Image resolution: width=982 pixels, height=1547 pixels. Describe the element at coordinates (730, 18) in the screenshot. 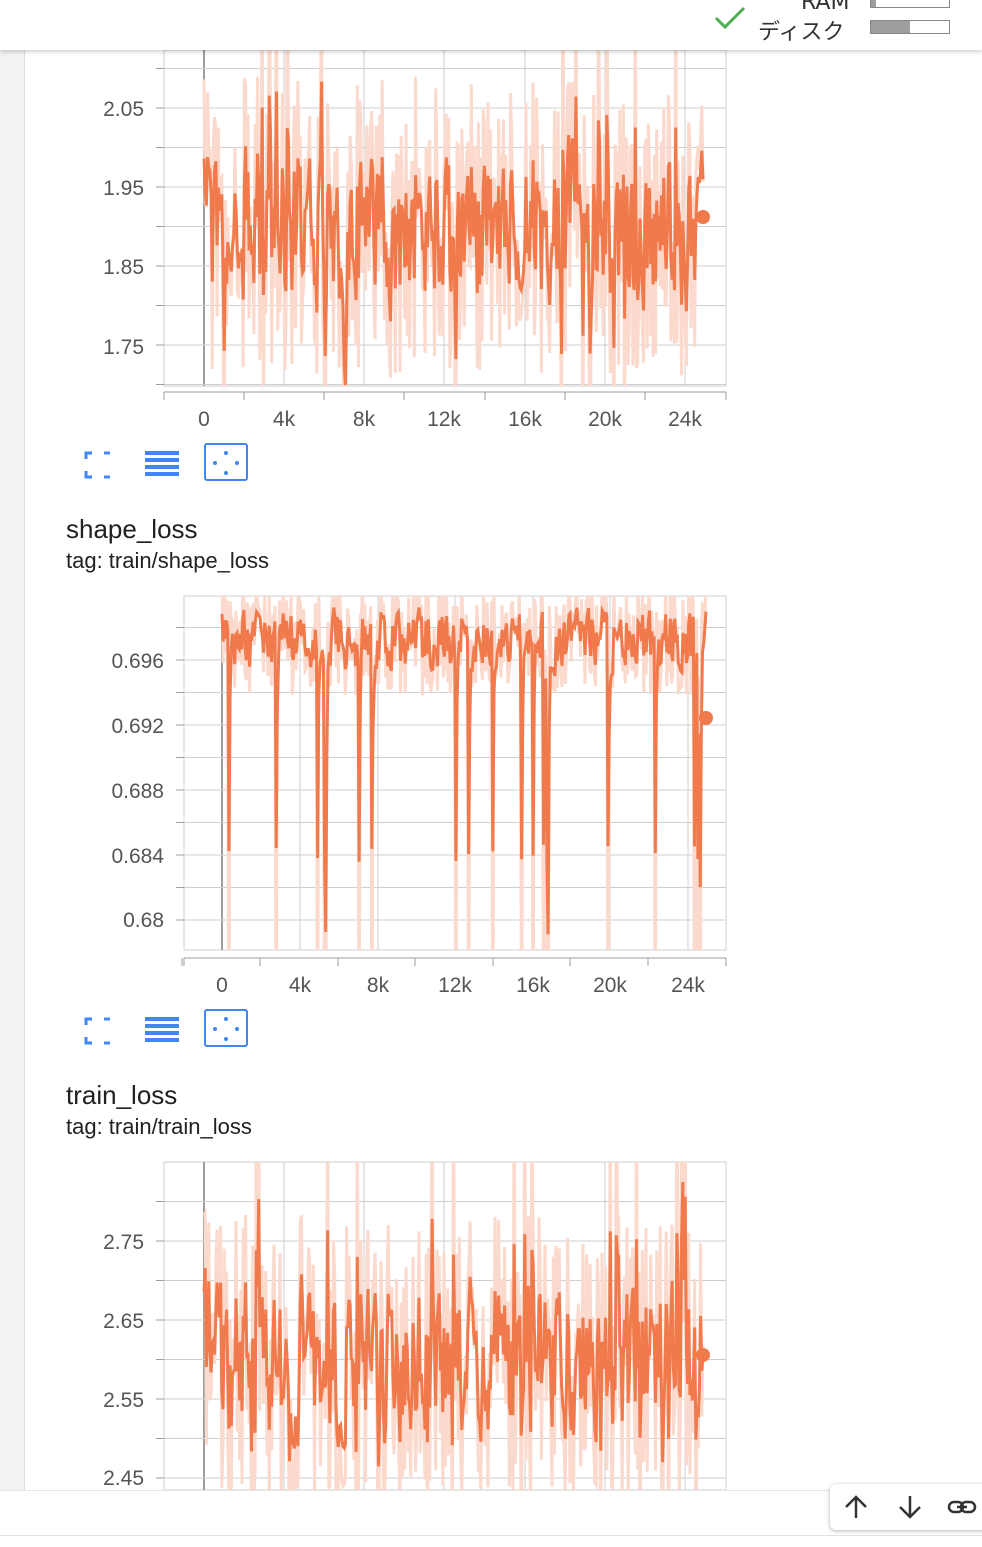

I see `check-icon` at that location.